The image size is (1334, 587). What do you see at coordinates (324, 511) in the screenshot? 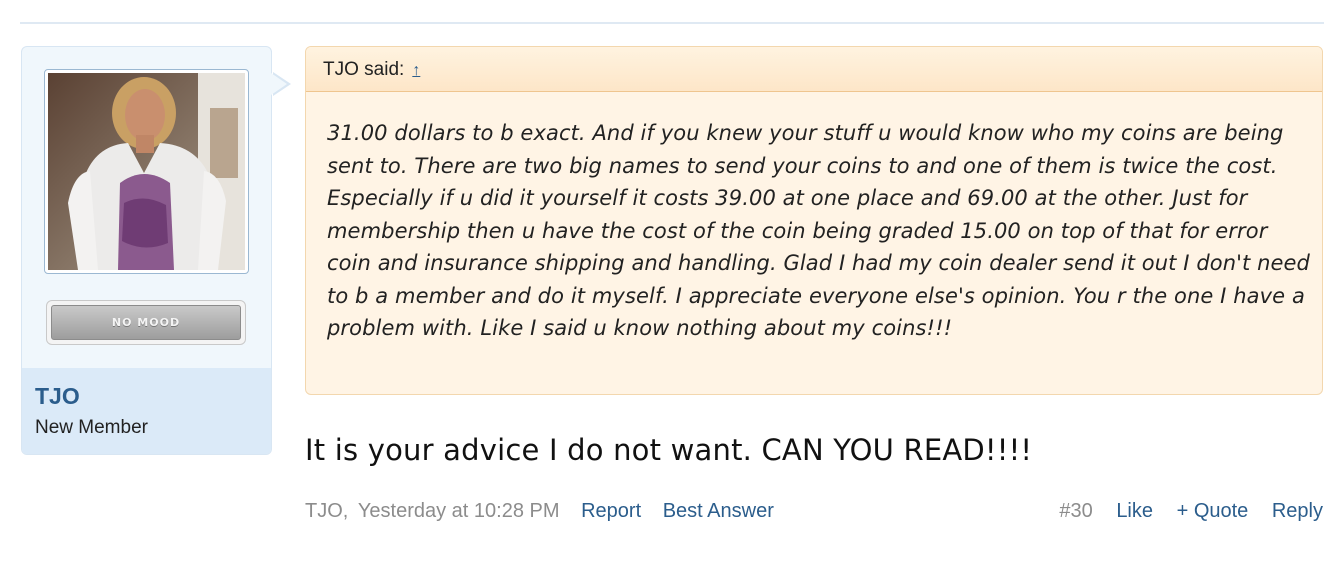
I see `post-author-link: TJO` at bounding box center [324, 511].